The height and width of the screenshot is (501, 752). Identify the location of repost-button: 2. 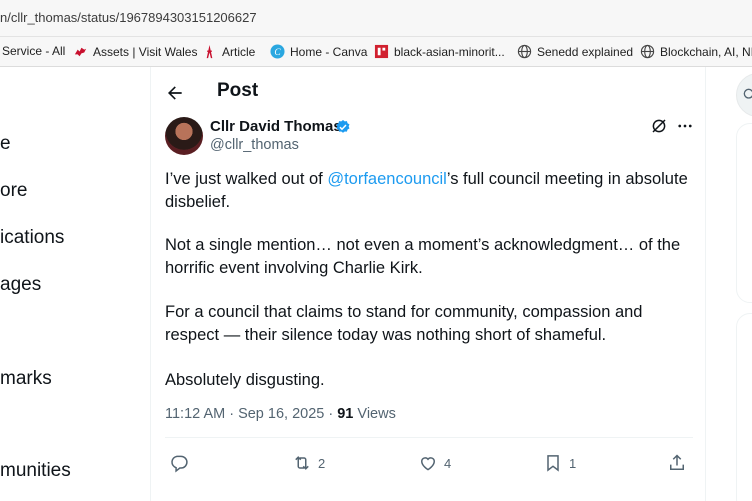
(308, 463).